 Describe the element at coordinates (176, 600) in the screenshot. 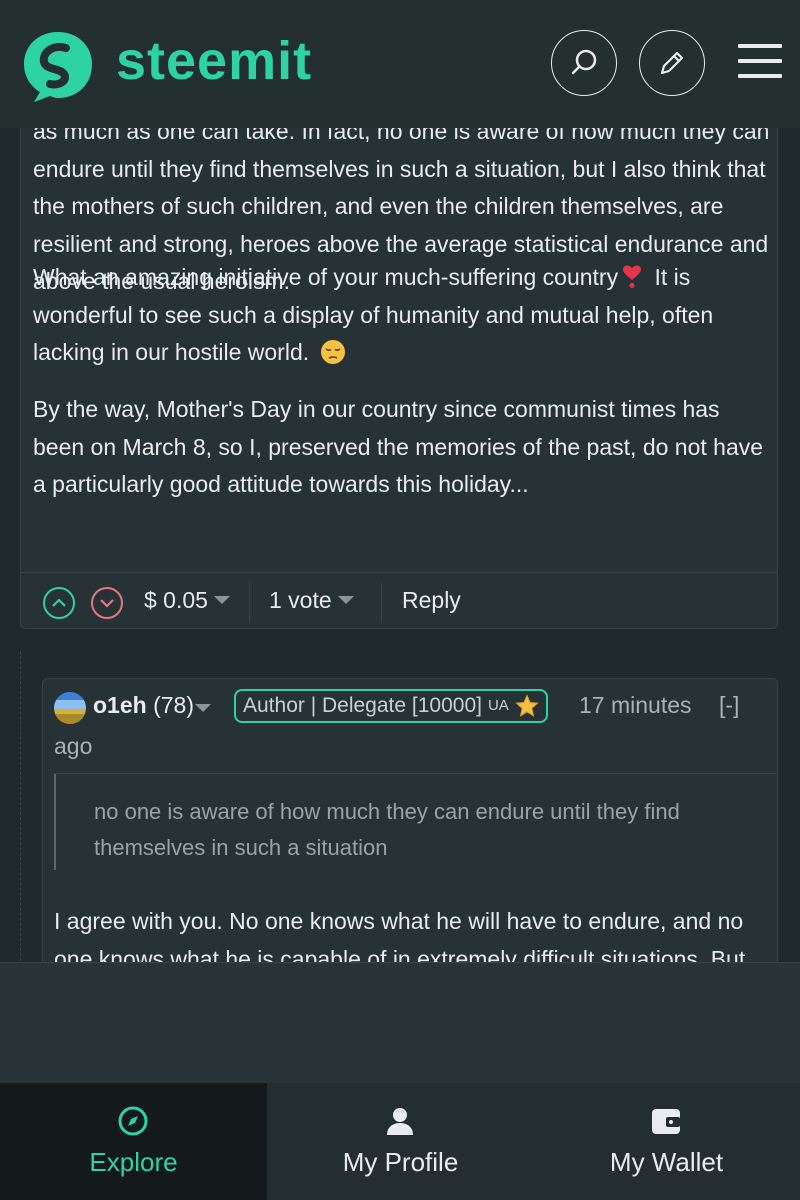

I see `payout-value: $ 0.05` at that location.